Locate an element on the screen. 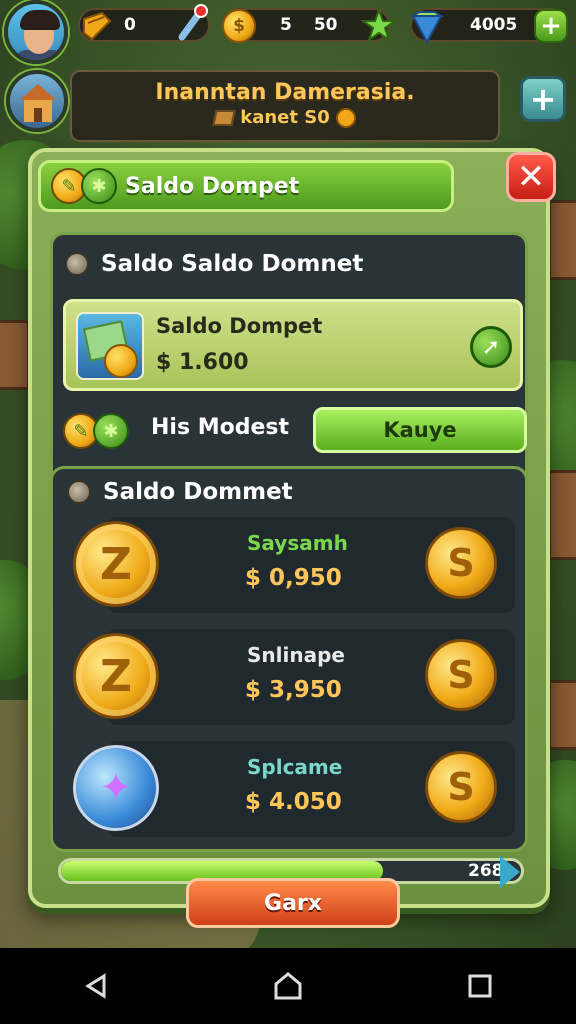 Image resolution: width=576 pixels, height=1024 pixels. list-title-text: Saldo Dommet is located at coordinates (198, 492).